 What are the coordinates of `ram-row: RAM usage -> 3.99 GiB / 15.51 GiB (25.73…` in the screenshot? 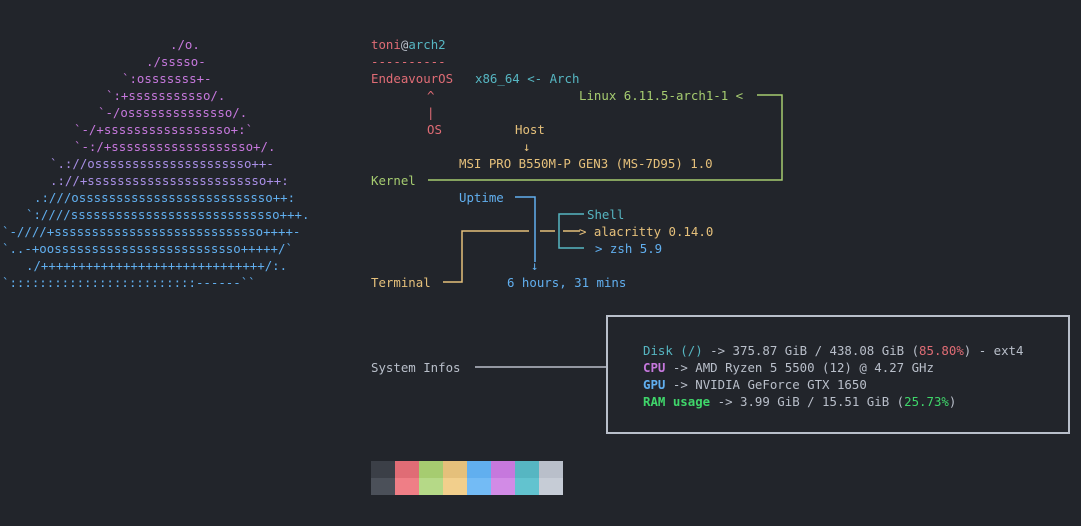 It's located at (799, 401).